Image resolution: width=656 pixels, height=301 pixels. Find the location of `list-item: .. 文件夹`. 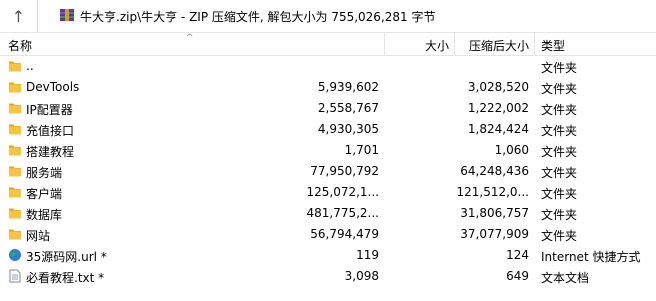

list-item: .. 文件夹 is located at coordinates (328, 66).